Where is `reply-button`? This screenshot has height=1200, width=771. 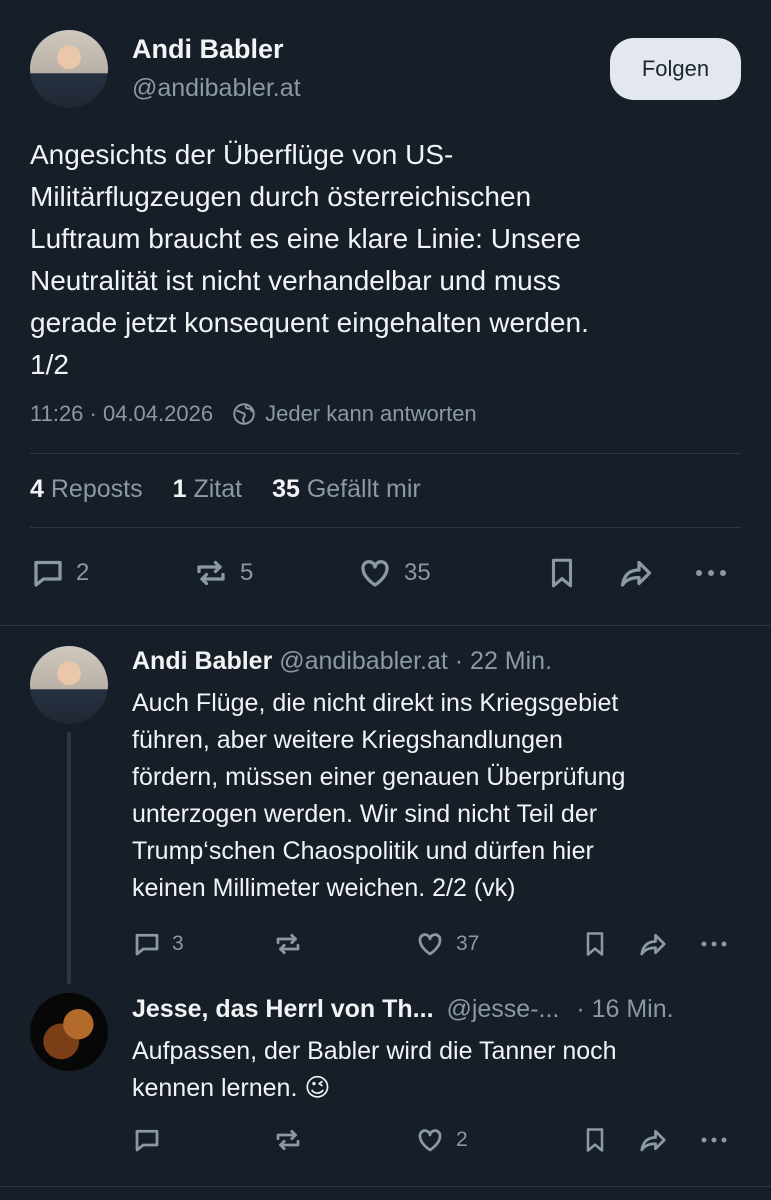
reply-button is located at coordinates (147, 1140).